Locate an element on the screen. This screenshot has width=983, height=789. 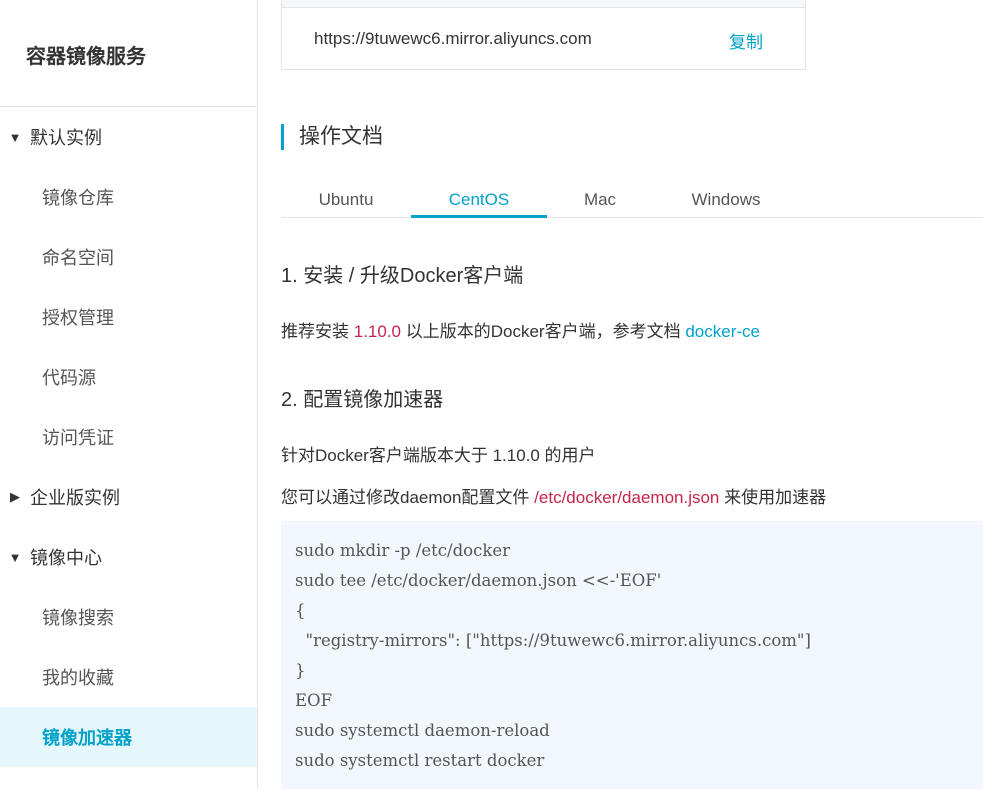
step1-text-after: 以上版本的Docker客户端，参考文档 is located at coordinates (543, 331).